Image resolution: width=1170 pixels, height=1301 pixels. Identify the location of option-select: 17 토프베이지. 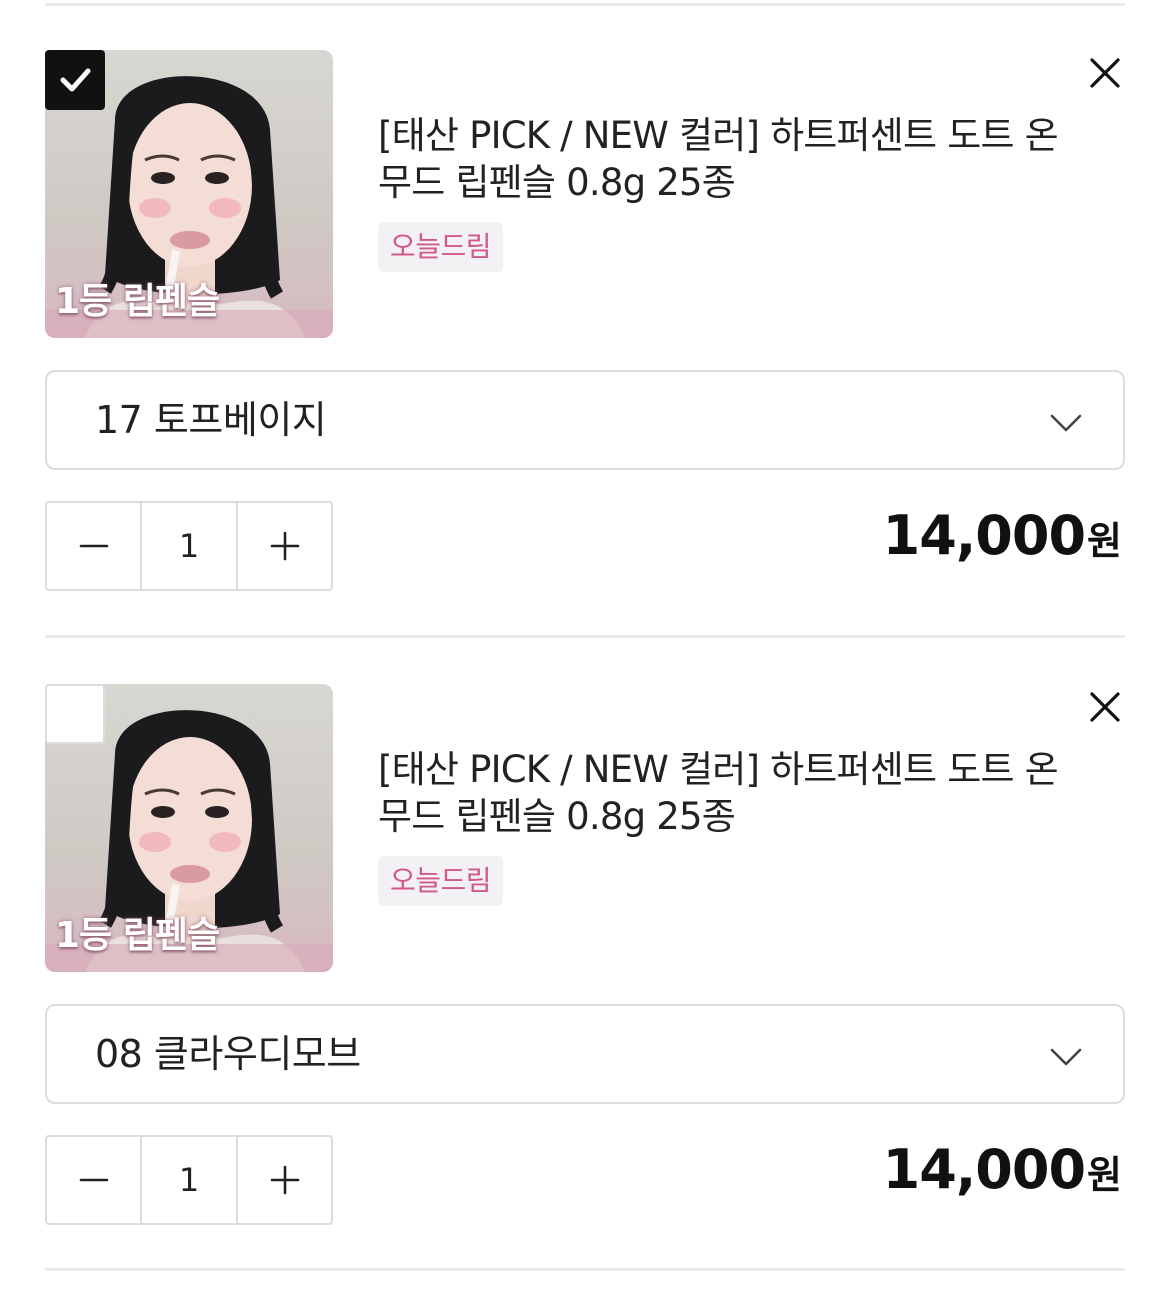
(585, 420).